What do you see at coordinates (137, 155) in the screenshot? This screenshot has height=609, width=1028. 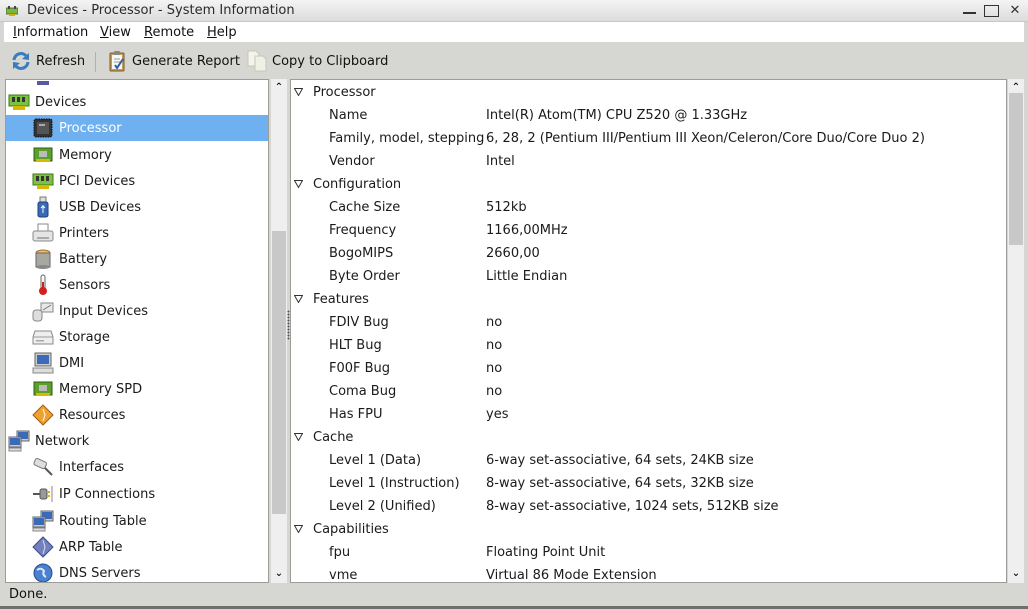 I see `tree-item-memory: Memory` at bounding box center [137, 155].